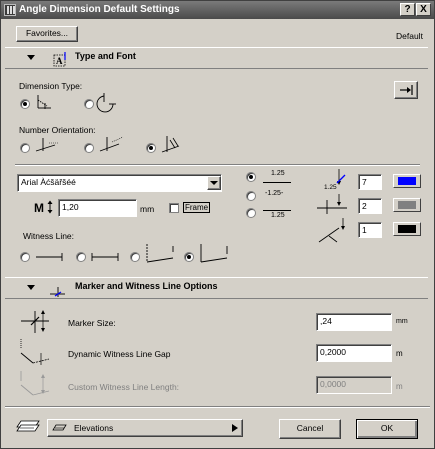 This screenshot has height=449, width=435. Describe the element at coordinates (10, 10) in the screenshot. I see `app-icon` at that location.